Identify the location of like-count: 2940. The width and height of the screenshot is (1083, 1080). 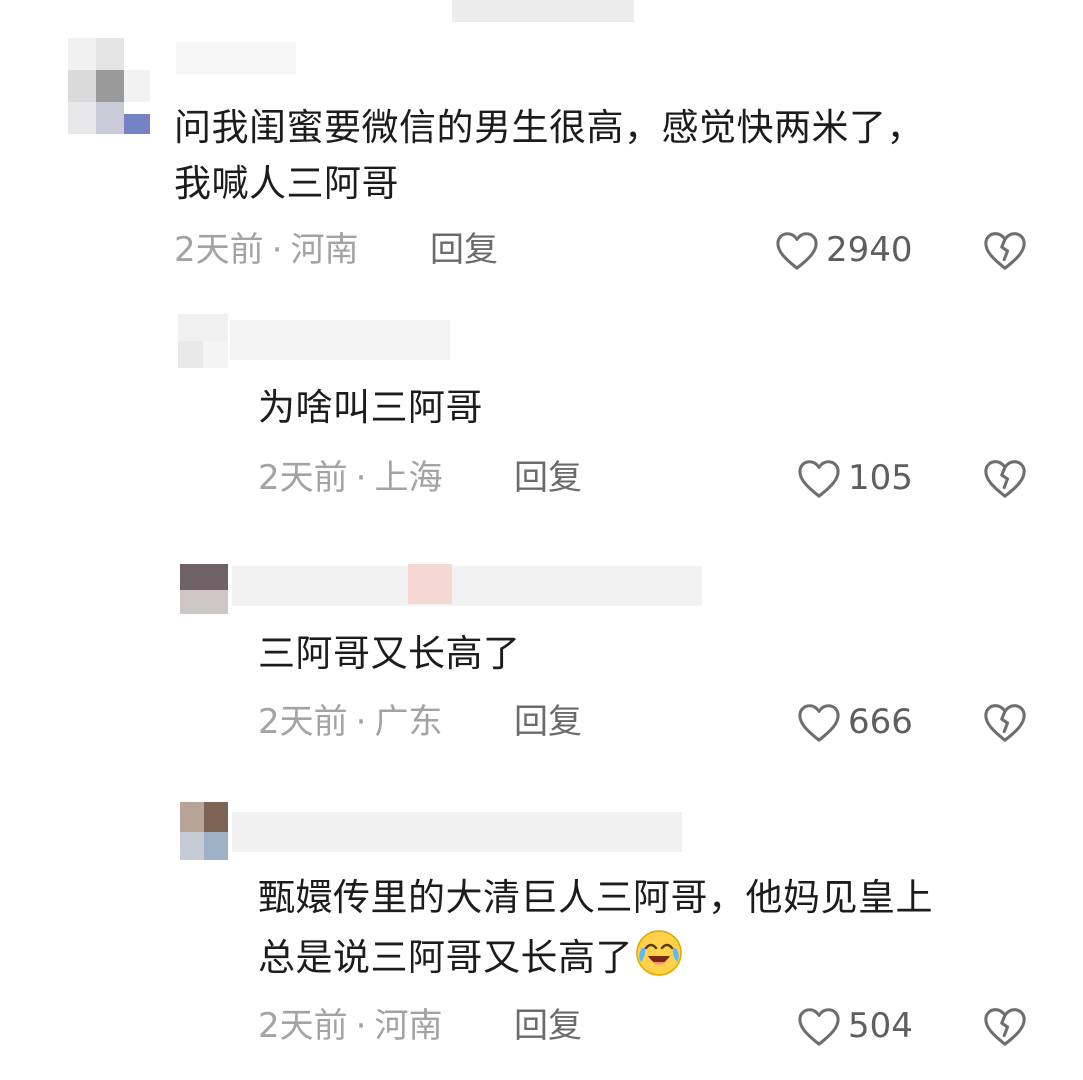
(869, 250).